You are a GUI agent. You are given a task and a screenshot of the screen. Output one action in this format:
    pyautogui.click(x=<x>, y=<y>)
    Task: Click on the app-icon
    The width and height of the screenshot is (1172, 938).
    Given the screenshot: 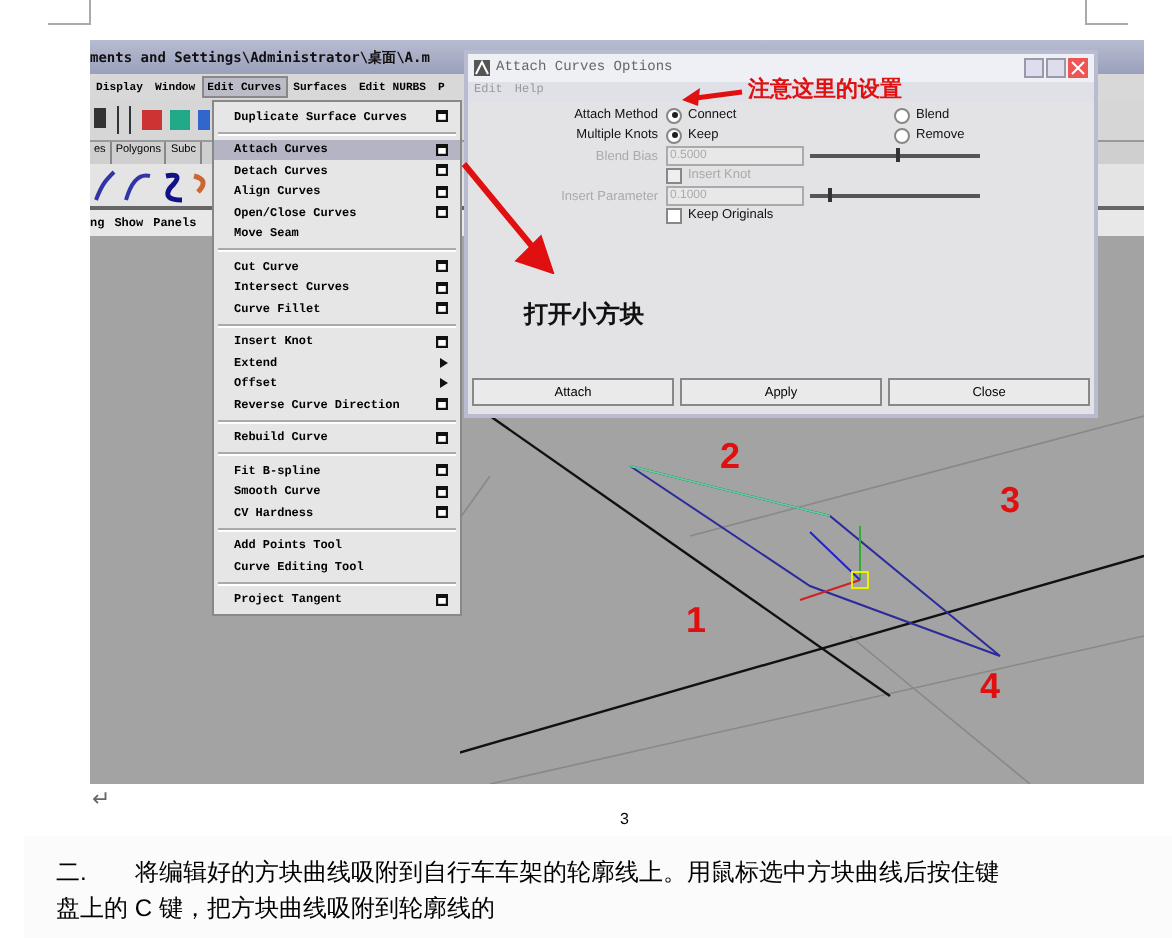 What is the action you would take?
    pyautogui.click(x=482, y=68)
    